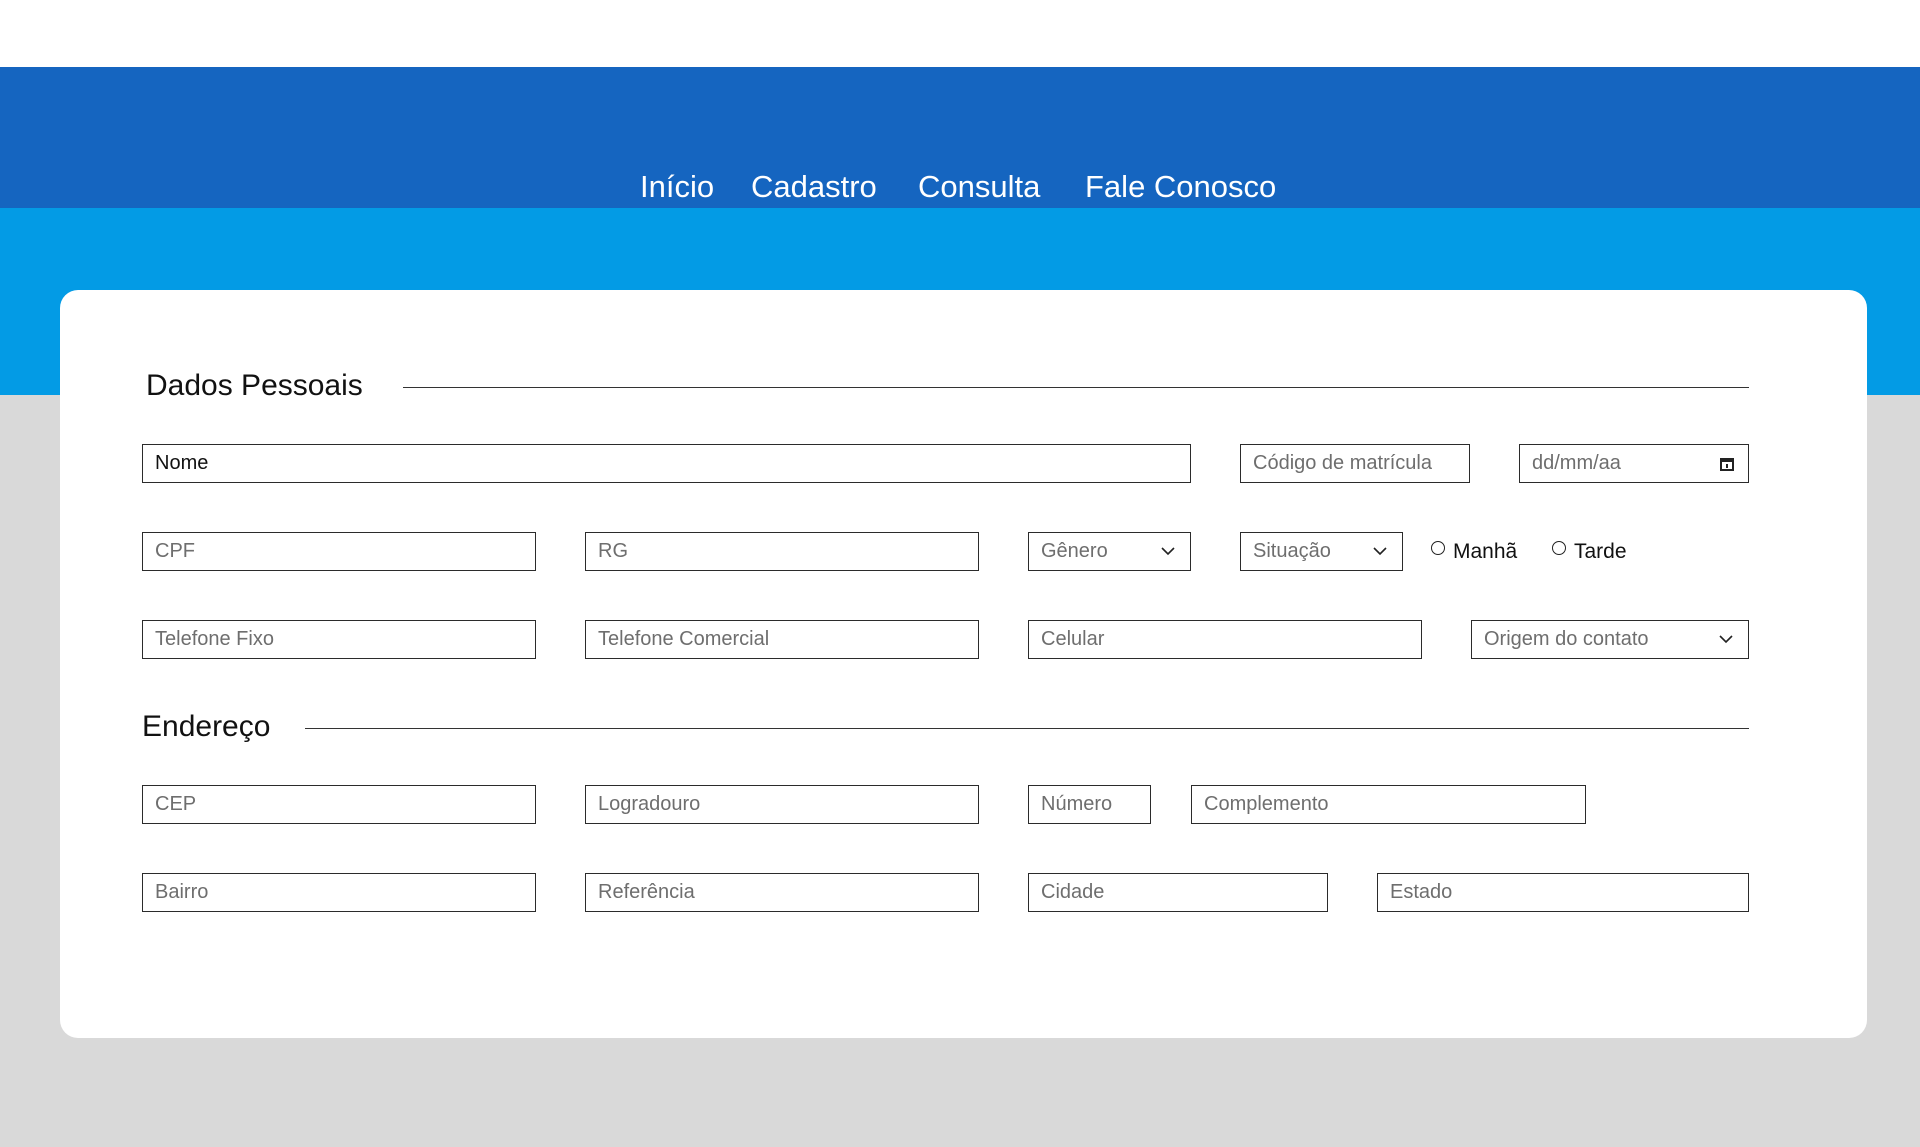  I want to click on top-strip, so click(960, 33).